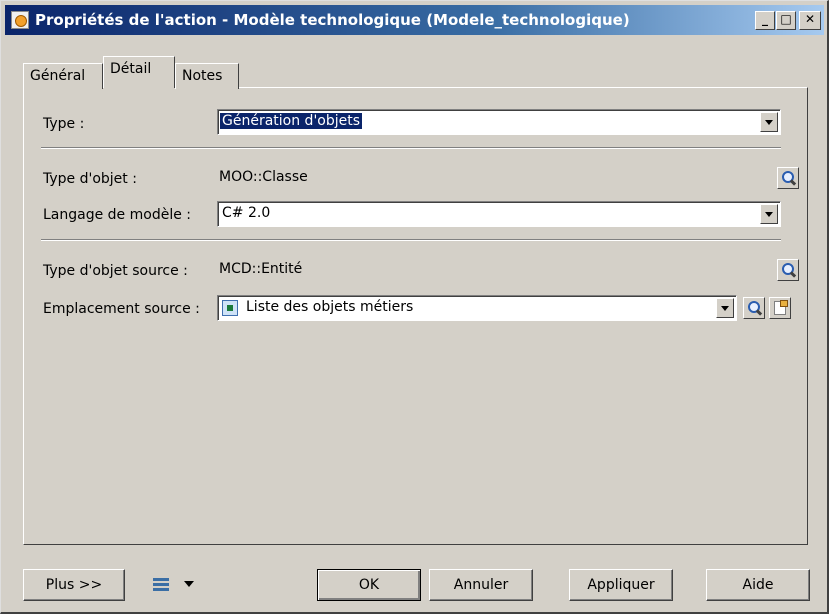 The image size is (829, 614). I want to click on maximize-button: □, so click(786, 20).